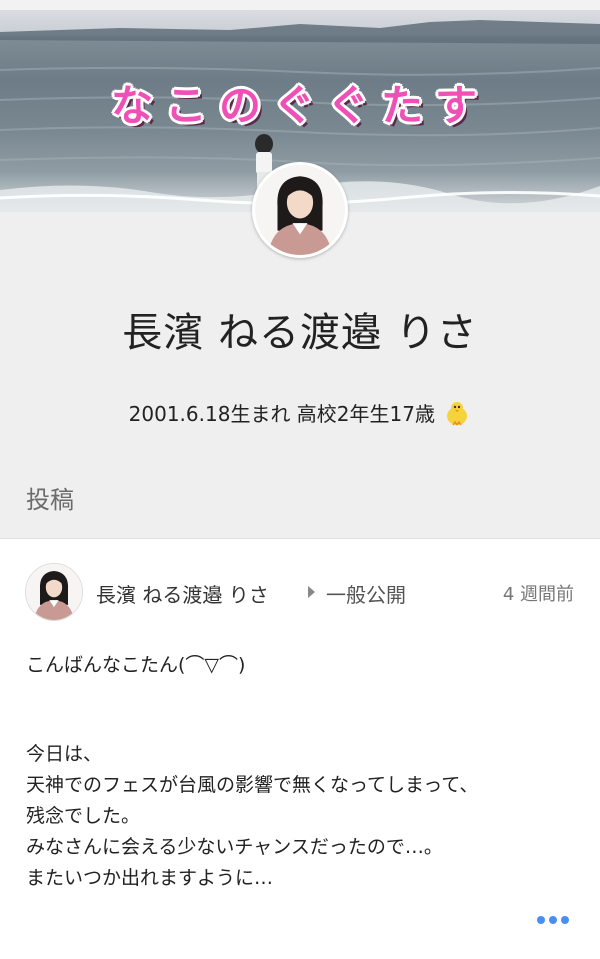 This screenshot has width=600, height=959. What do you see at coordinates (281, 414) in the screenshot?
I see `profile-bio-text: 2001.6.18生まれ 高校2年生17歳` at bounding box center [281, 414].